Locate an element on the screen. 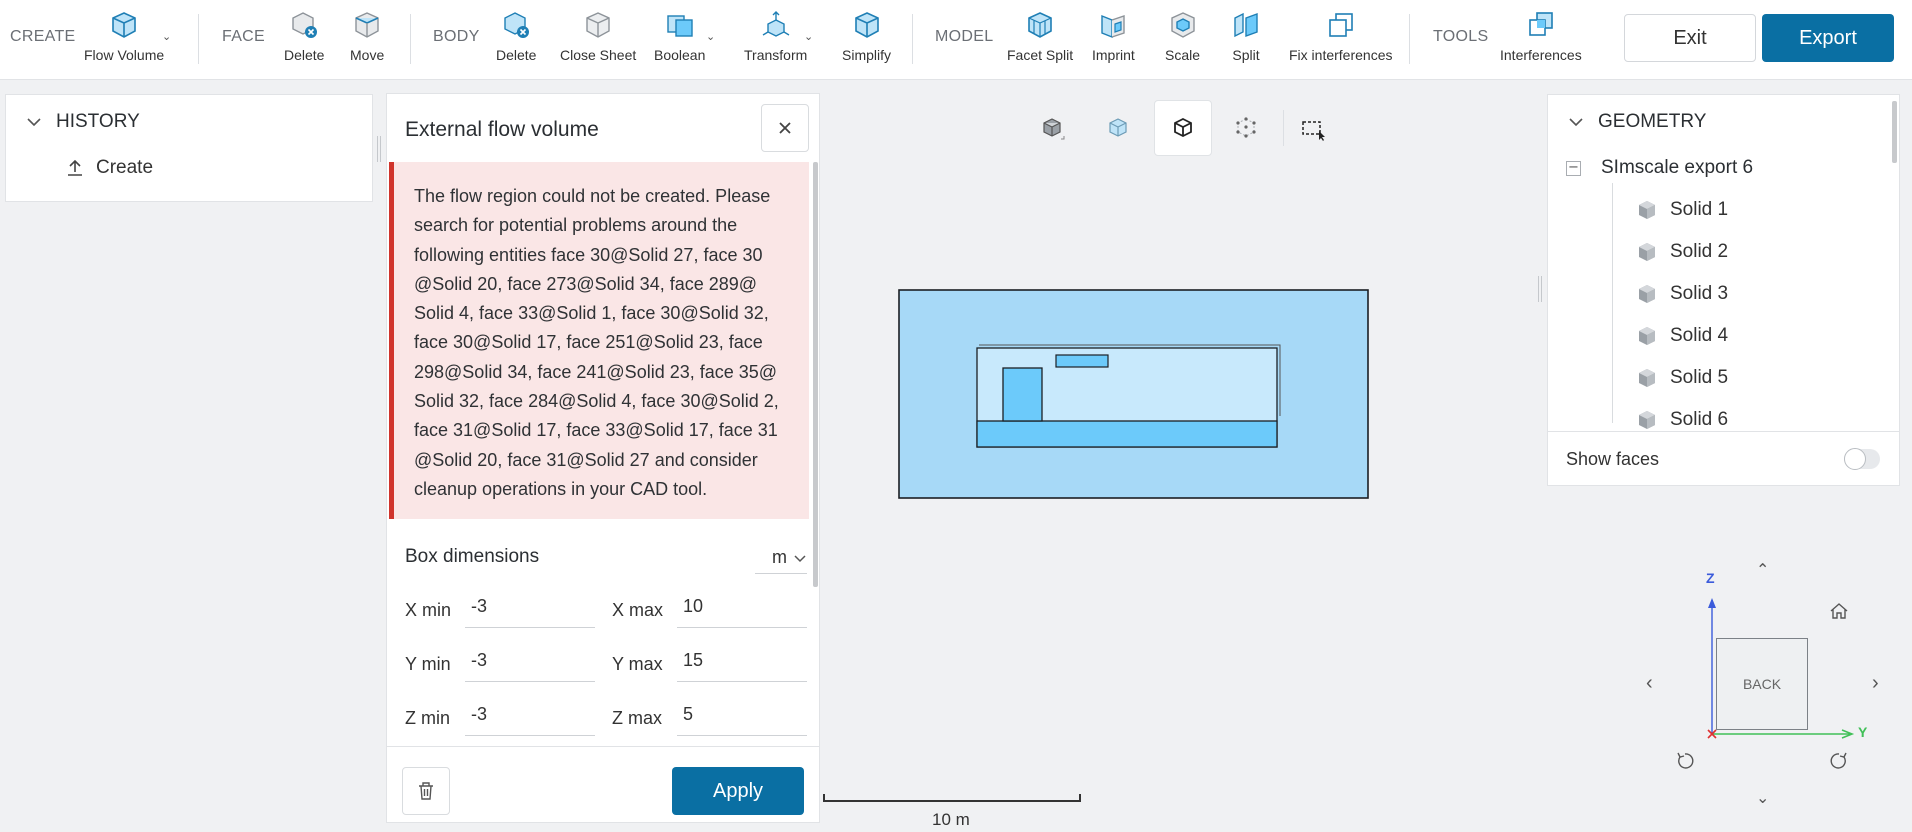 The image size is (1912, 832). geometry-root-label: SImscale export 6 is located at coordinates (1677, 167).